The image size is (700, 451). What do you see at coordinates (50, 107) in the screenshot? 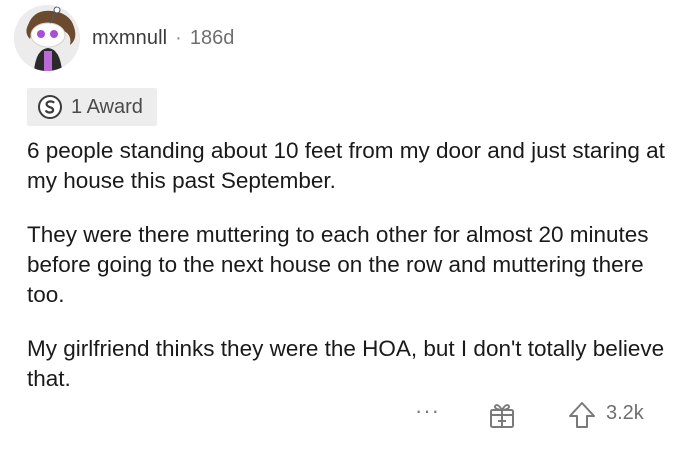
I see `silver-award-icon` at bounding box center [50, 107].